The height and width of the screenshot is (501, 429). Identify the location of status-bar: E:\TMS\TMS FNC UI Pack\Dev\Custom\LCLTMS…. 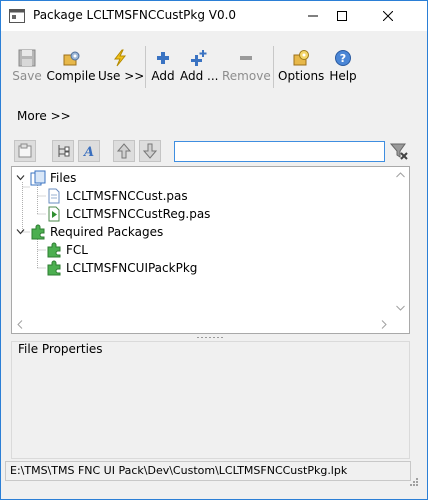
(208, 471).